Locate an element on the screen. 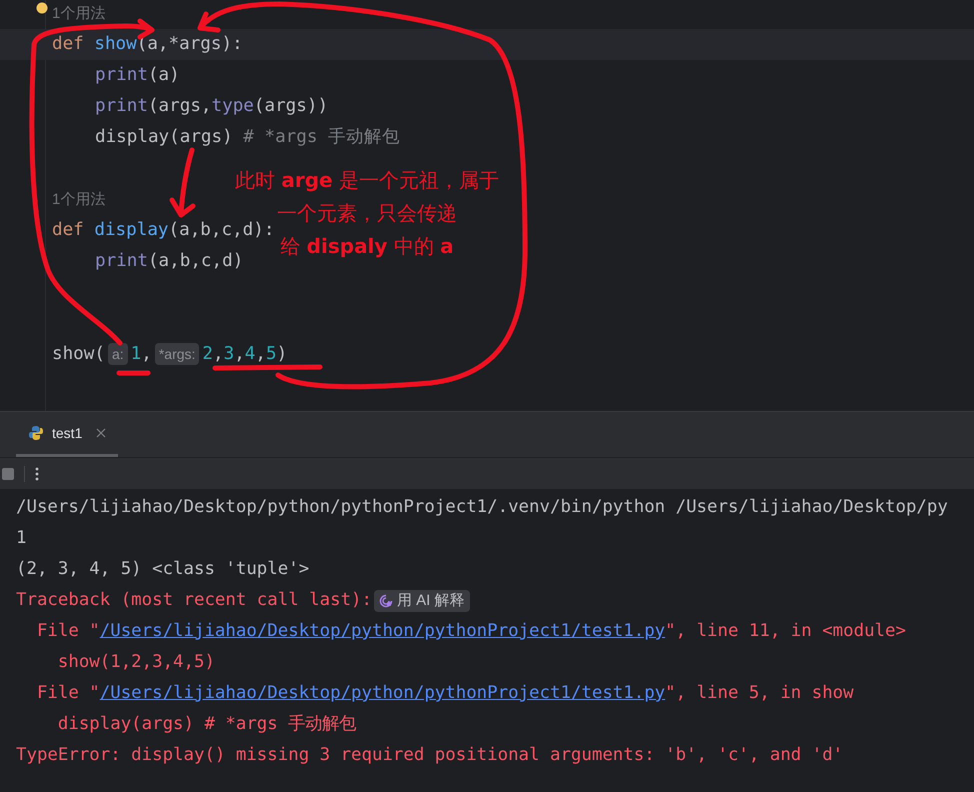  stop-icon is located at coordinates (8, 474).